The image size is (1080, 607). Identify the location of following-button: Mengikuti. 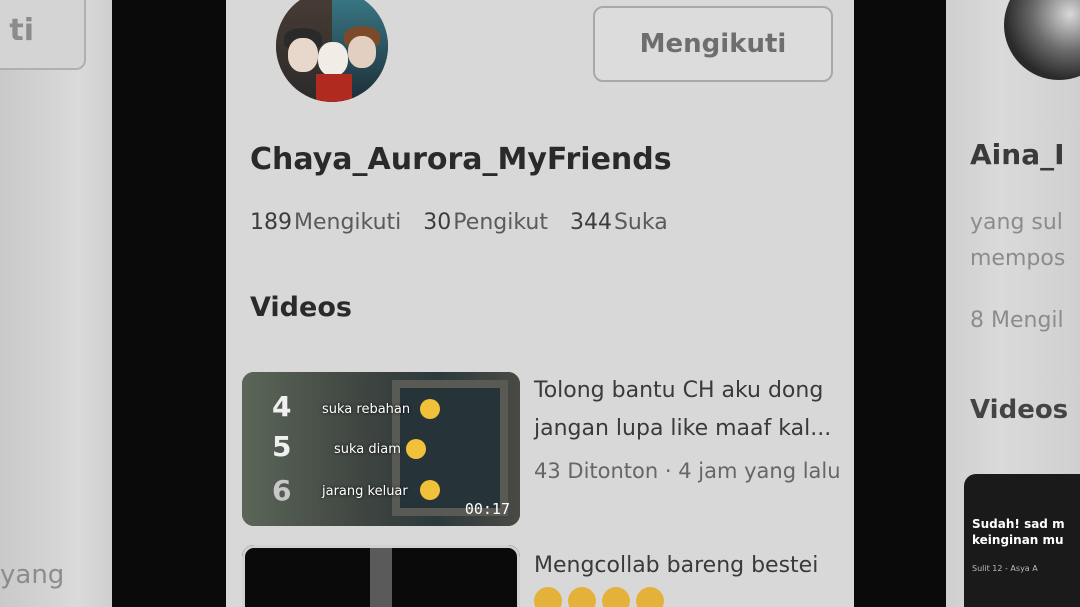
(713, 44).